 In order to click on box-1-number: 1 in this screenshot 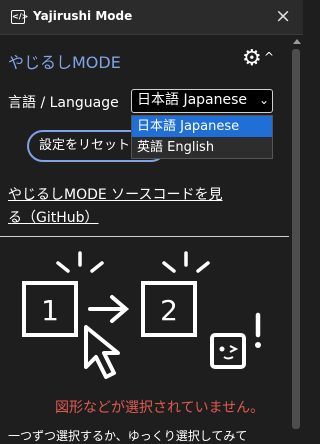, I will do `click(50, 310)`.